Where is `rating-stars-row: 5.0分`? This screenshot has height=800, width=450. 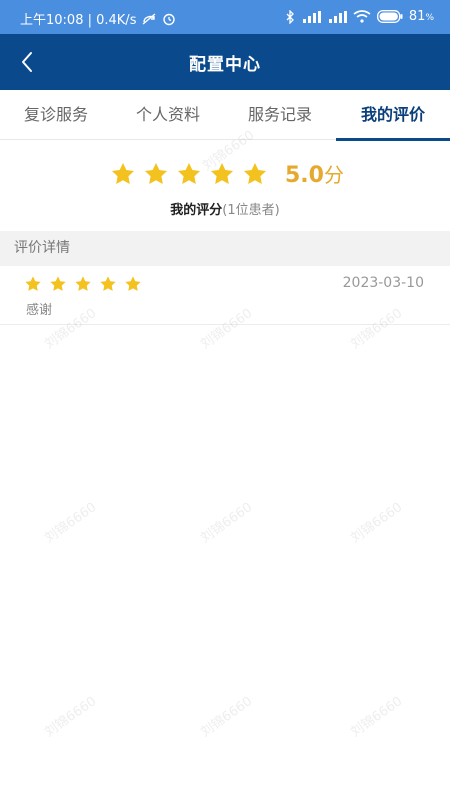 rating-stars-row: 5.0分 is located at coordinates (225, 173).